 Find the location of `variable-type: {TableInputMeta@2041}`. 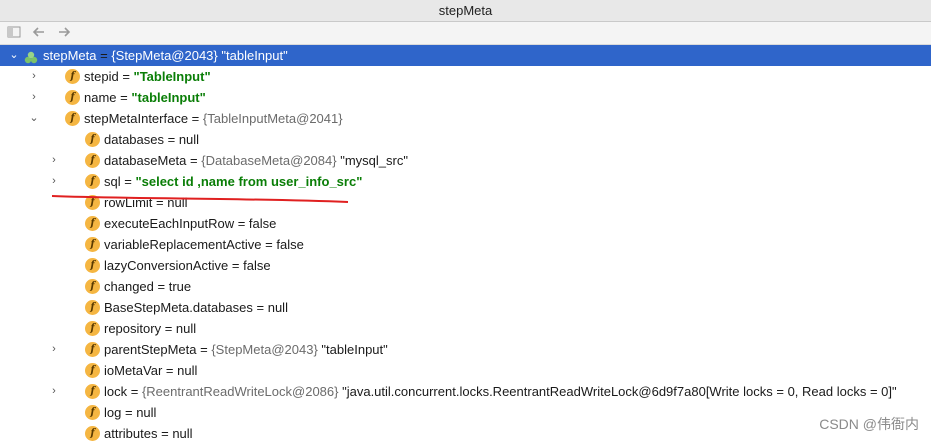

variable-type: {TableInputMeta@2041} is located at coordinates (272, 118).